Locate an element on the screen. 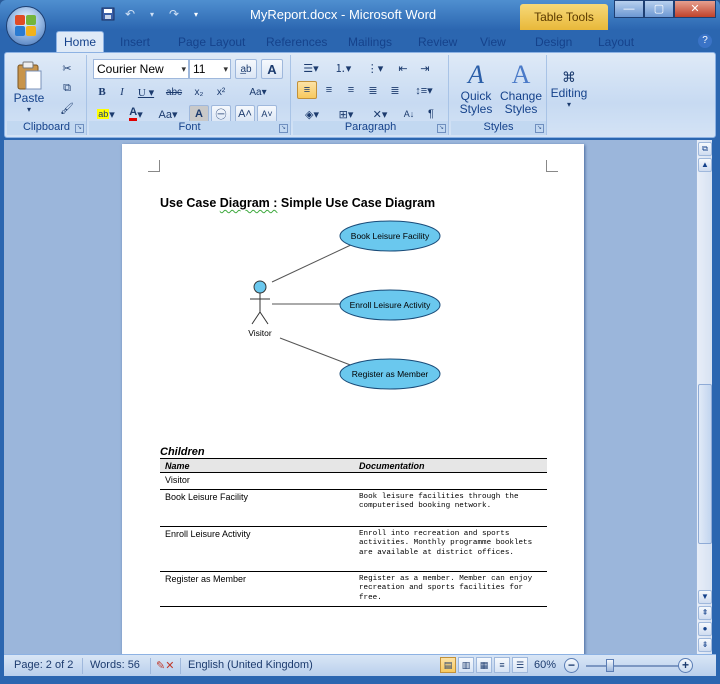  use-case-register-as-member: Register as Member is located at coordinates (390, 374).